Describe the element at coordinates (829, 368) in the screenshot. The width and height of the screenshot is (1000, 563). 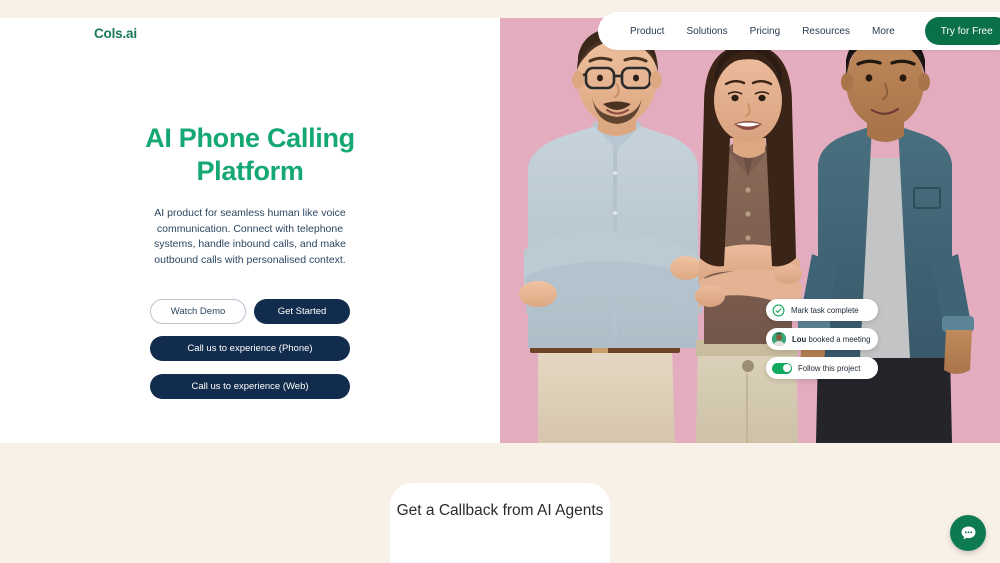
I see `notification-label-follow: Follow this project` at that location.